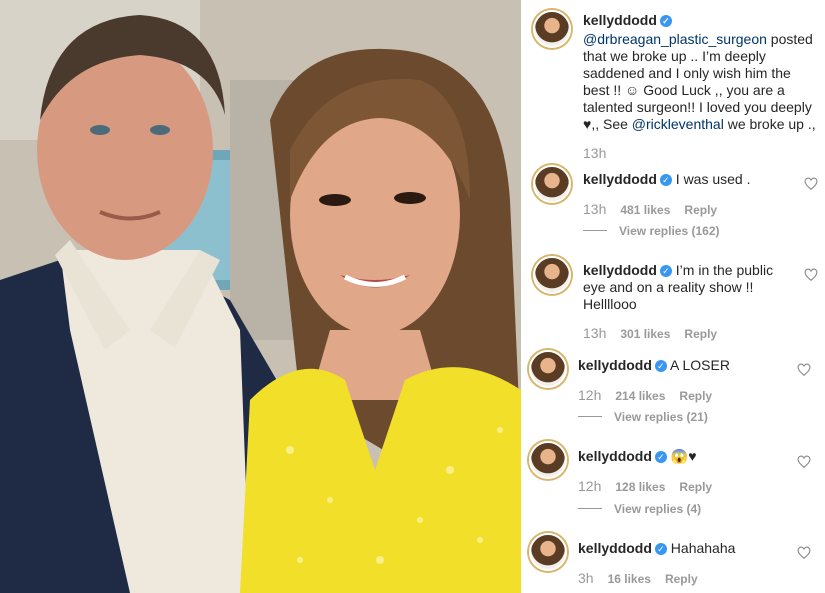  What do you see at coordinates (629, 579) in the screenshot?
I see `like-count: 16 likes` at bounding box center [629, 579].